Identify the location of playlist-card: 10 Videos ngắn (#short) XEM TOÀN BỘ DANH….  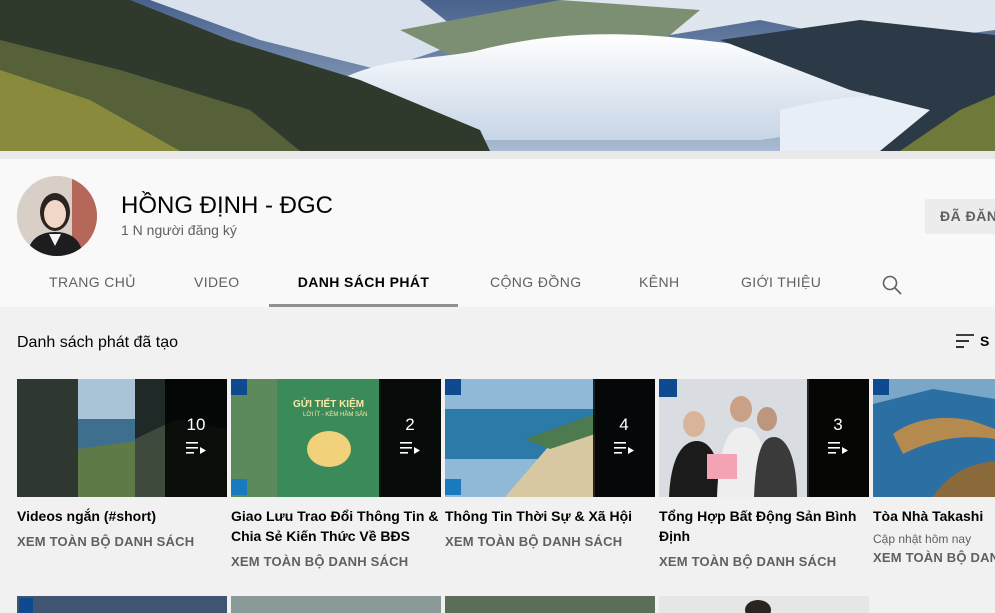
(122, 464).